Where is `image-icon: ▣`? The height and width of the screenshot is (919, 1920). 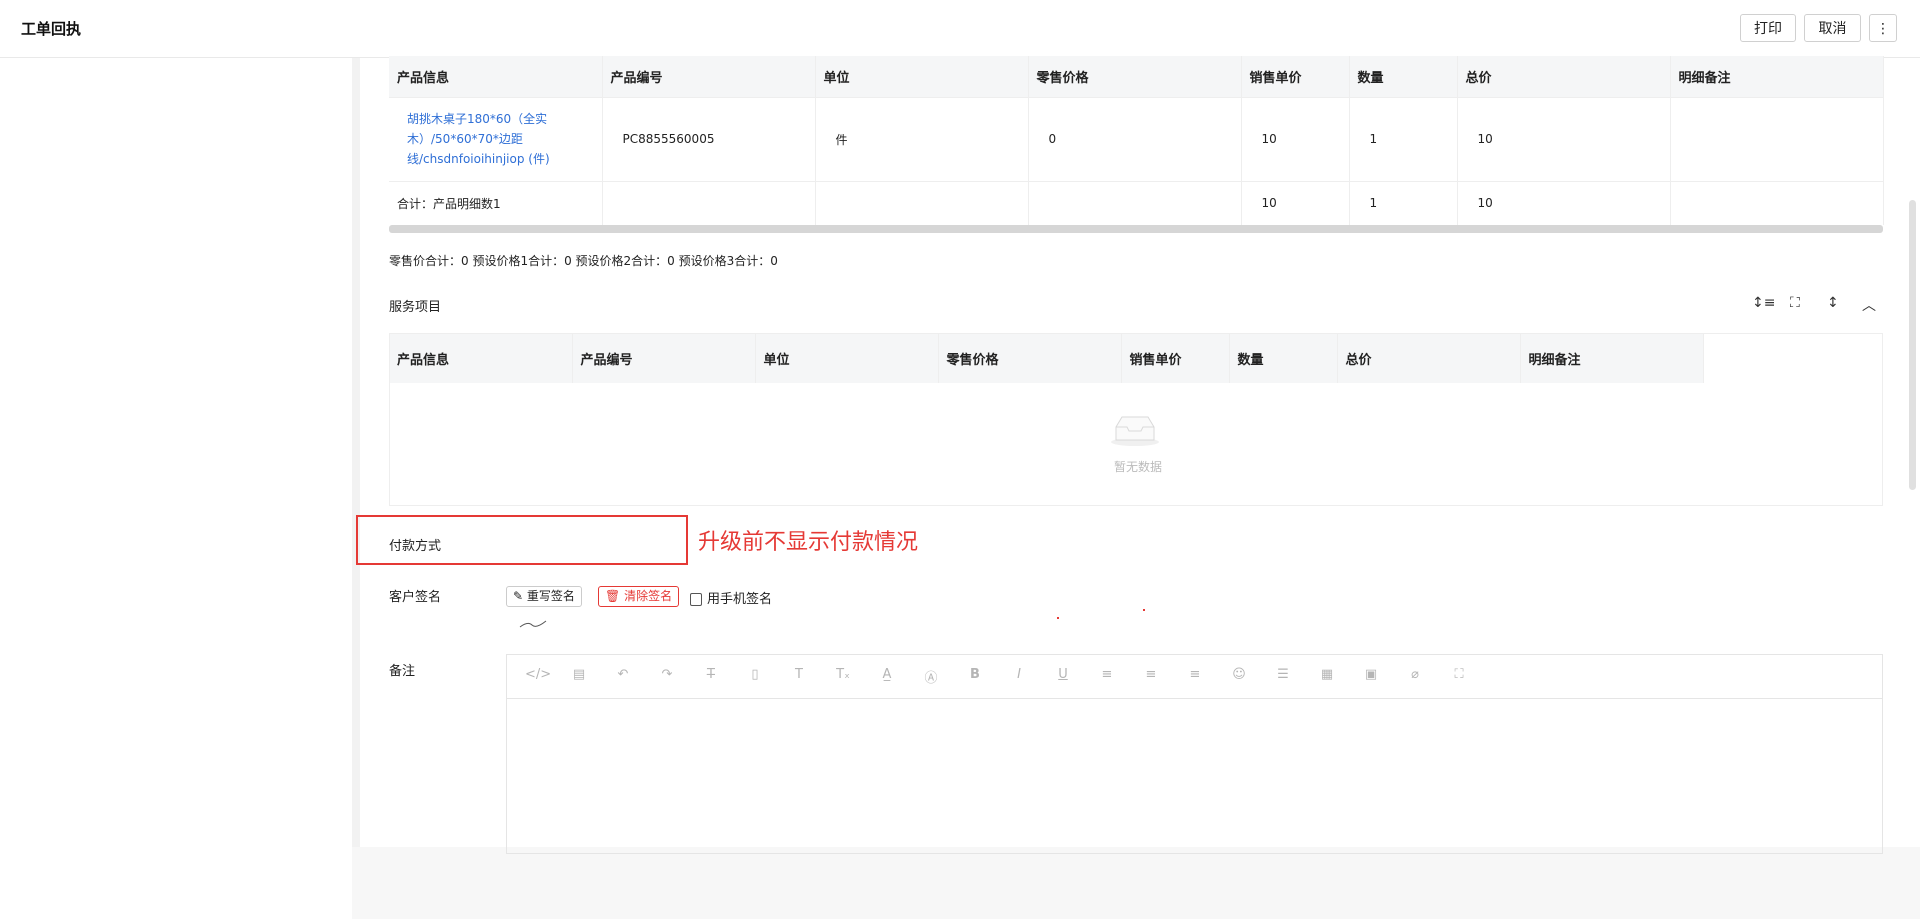 image-icon: ▣ is located at coordinates (1371, 674).